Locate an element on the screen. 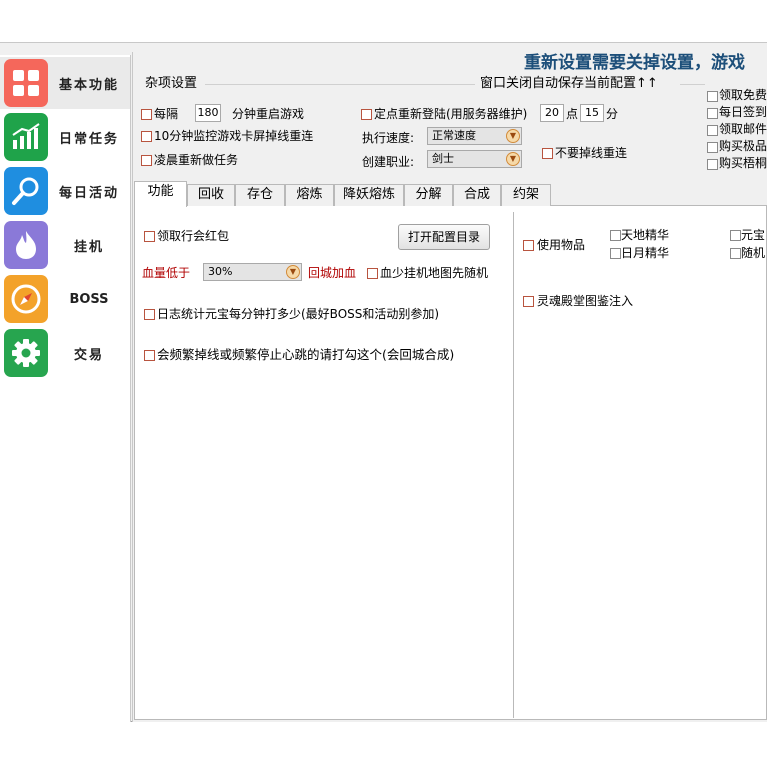 The height and width of the screenshot is (767, 767). tab-decompose: 分解 is located at coordinates (428, 195).